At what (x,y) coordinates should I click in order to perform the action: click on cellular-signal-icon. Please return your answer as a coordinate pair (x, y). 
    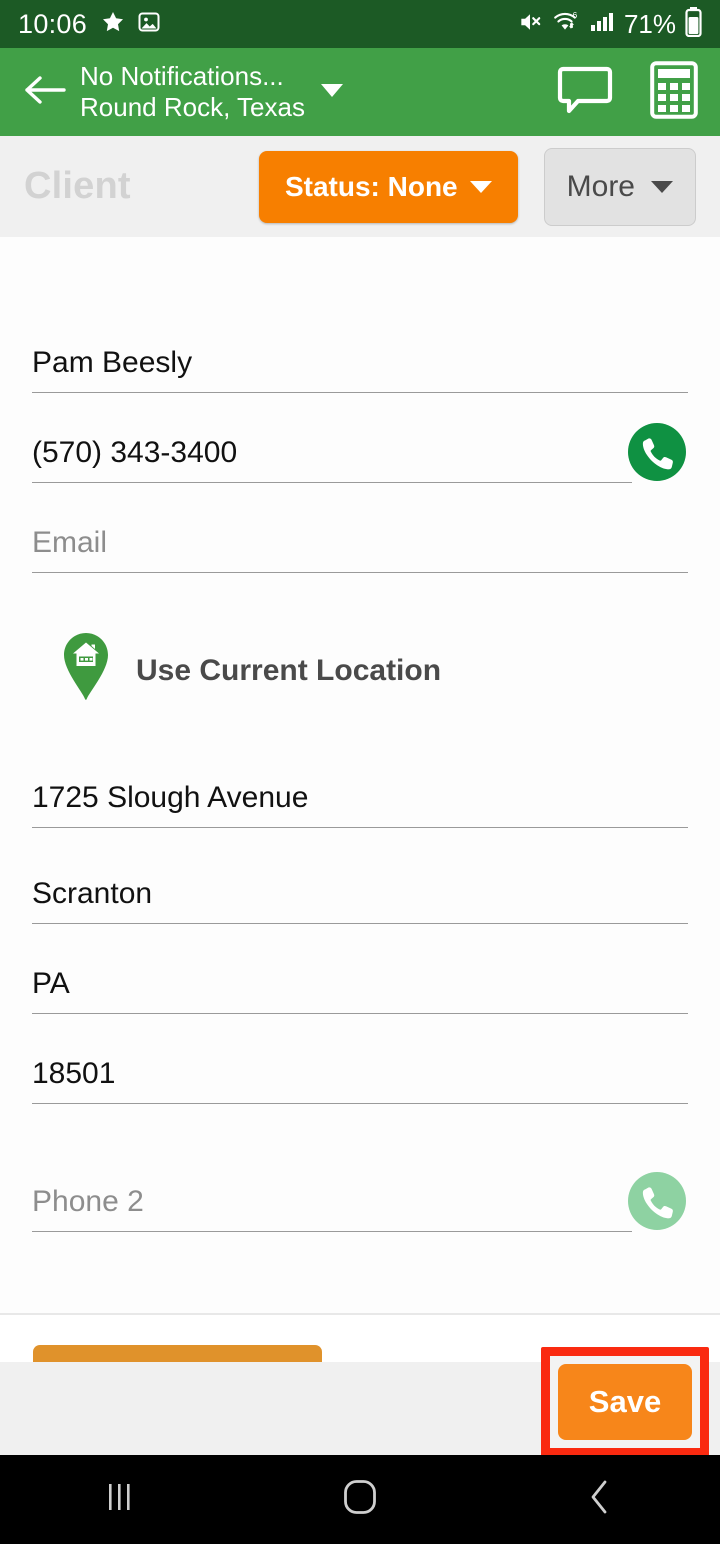
    Looking at the image, I should click on (602, 24).